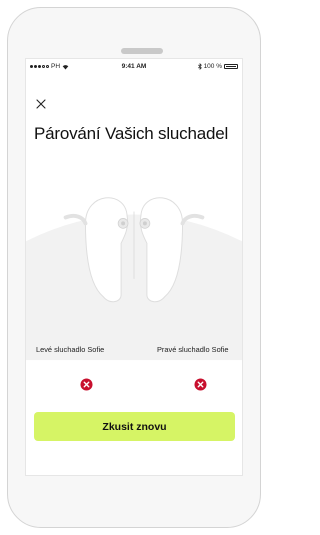  I want to click on battery-percentage: 100 %, so click(212, 66).